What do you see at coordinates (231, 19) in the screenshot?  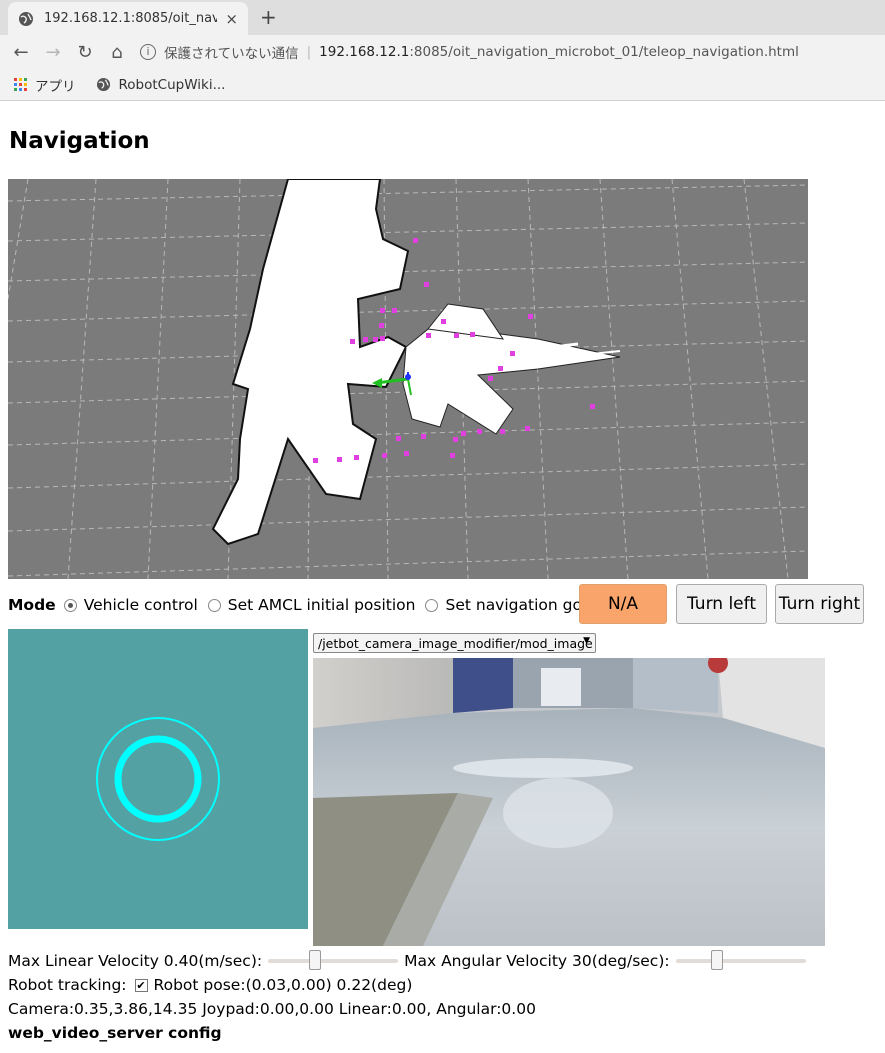 I see `tab-close-icon: ×` at bounding box center [231, 19].